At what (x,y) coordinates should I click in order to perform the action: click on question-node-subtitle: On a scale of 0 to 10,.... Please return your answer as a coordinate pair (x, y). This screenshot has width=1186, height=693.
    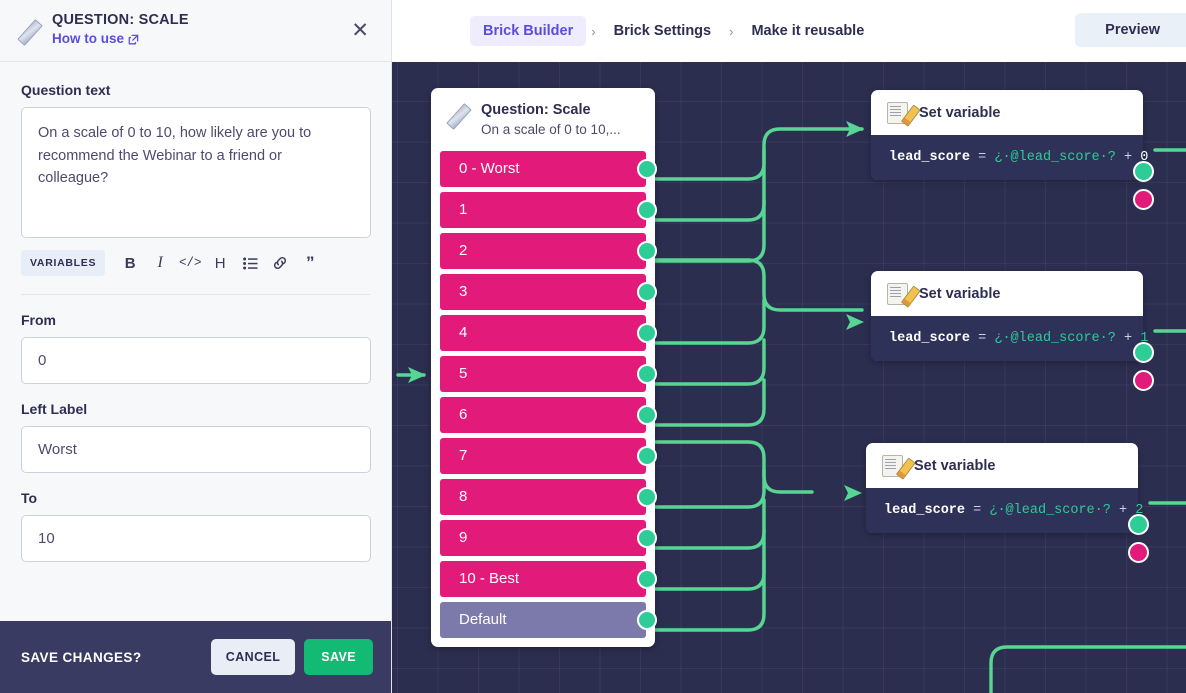
    Looking at the image, I should click on (551, 130).